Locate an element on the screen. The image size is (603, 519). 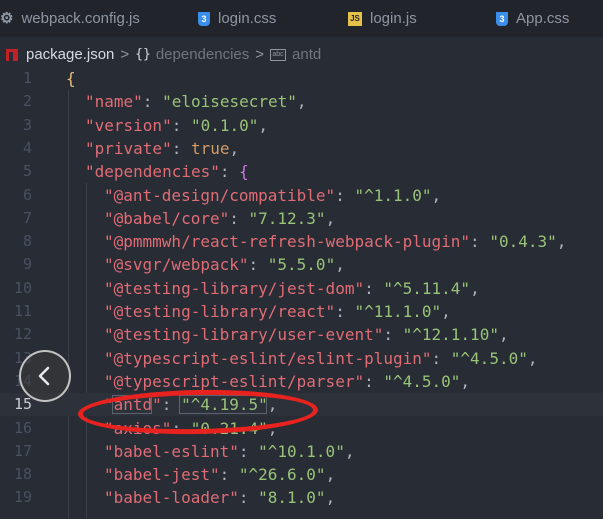
tab-login-js: JS login.js is located at coordinates (382, 18).